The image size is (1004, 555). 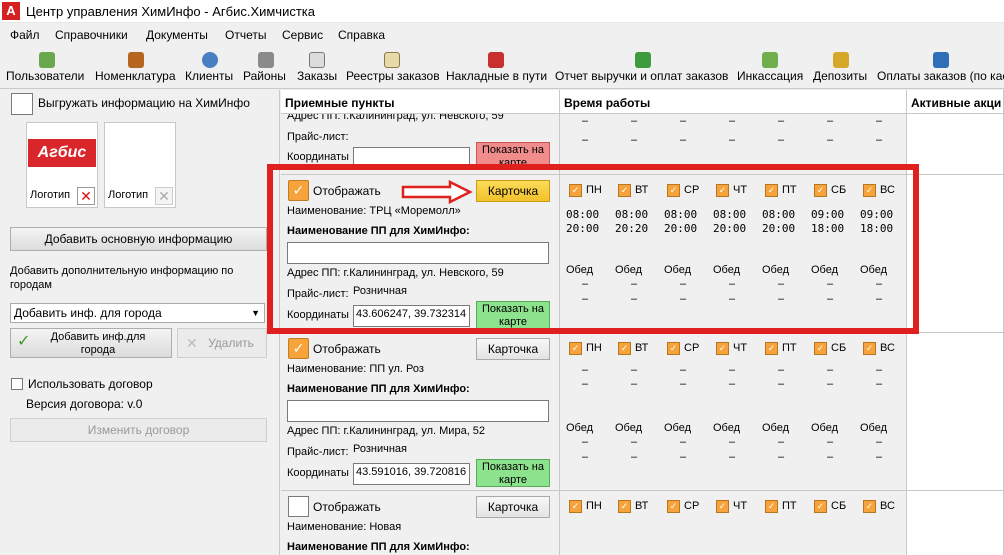 What do you see at coordinates (869, 348) in the screenshot?
I see `row2-day-sun-checkbox: ✓` at bounding box center [869, 348].